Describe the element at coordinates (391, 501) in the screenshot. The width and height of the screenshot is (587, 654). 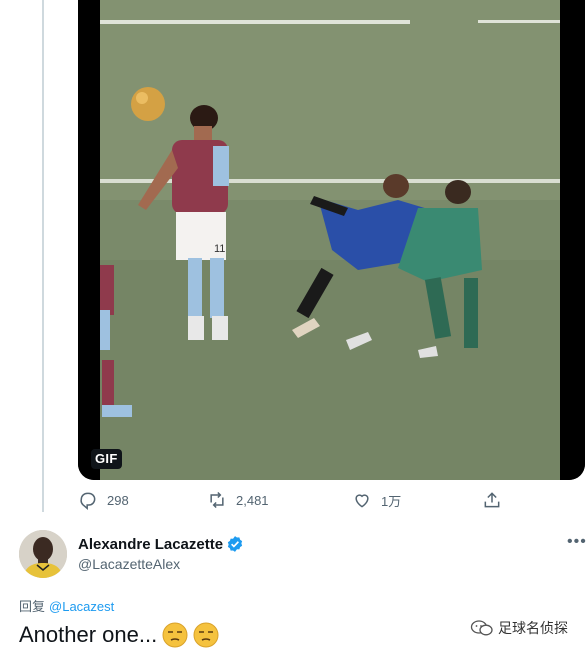
I see `like-count: 1万` at that location.